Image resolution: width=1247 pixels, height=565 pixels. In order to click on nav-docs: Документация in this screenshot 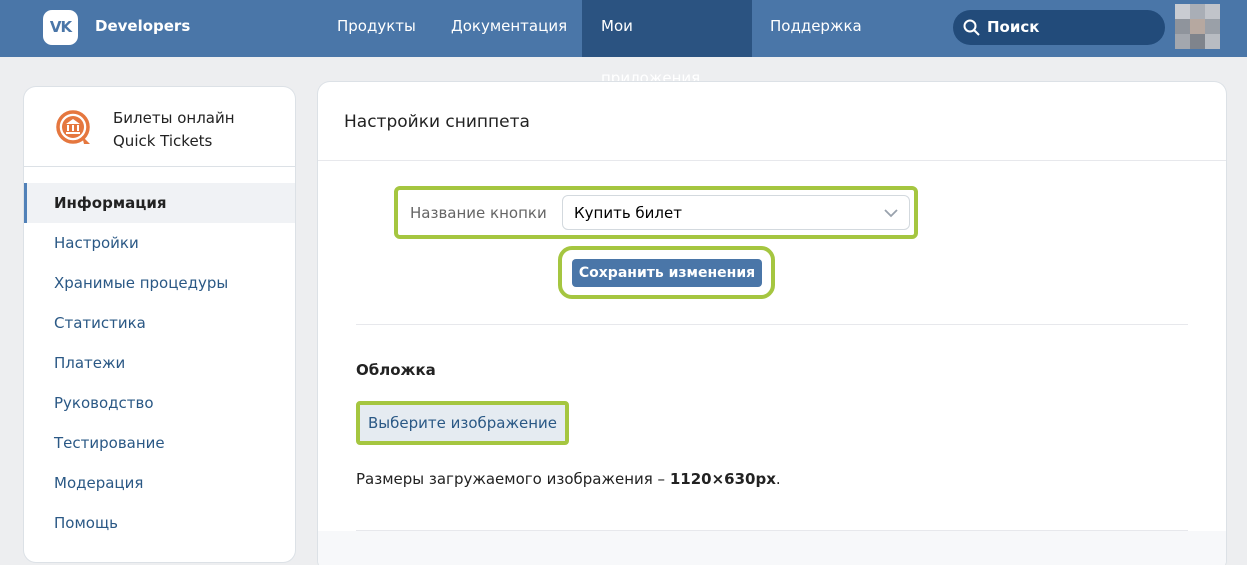, I will do `click(509, 28)`.